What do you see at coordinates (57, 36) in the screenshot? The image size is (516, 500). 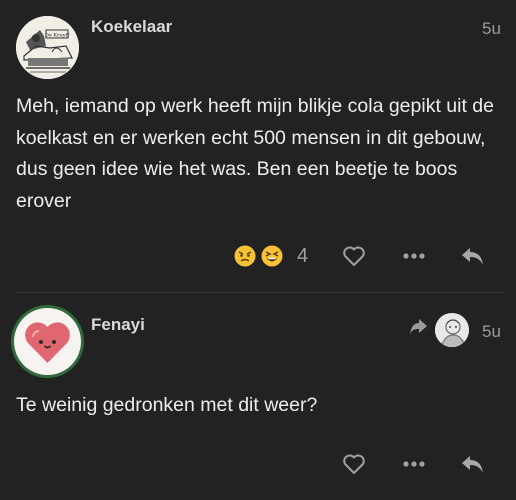 I see `svg-text: De Kruyff` at bounding box center [57, 36].